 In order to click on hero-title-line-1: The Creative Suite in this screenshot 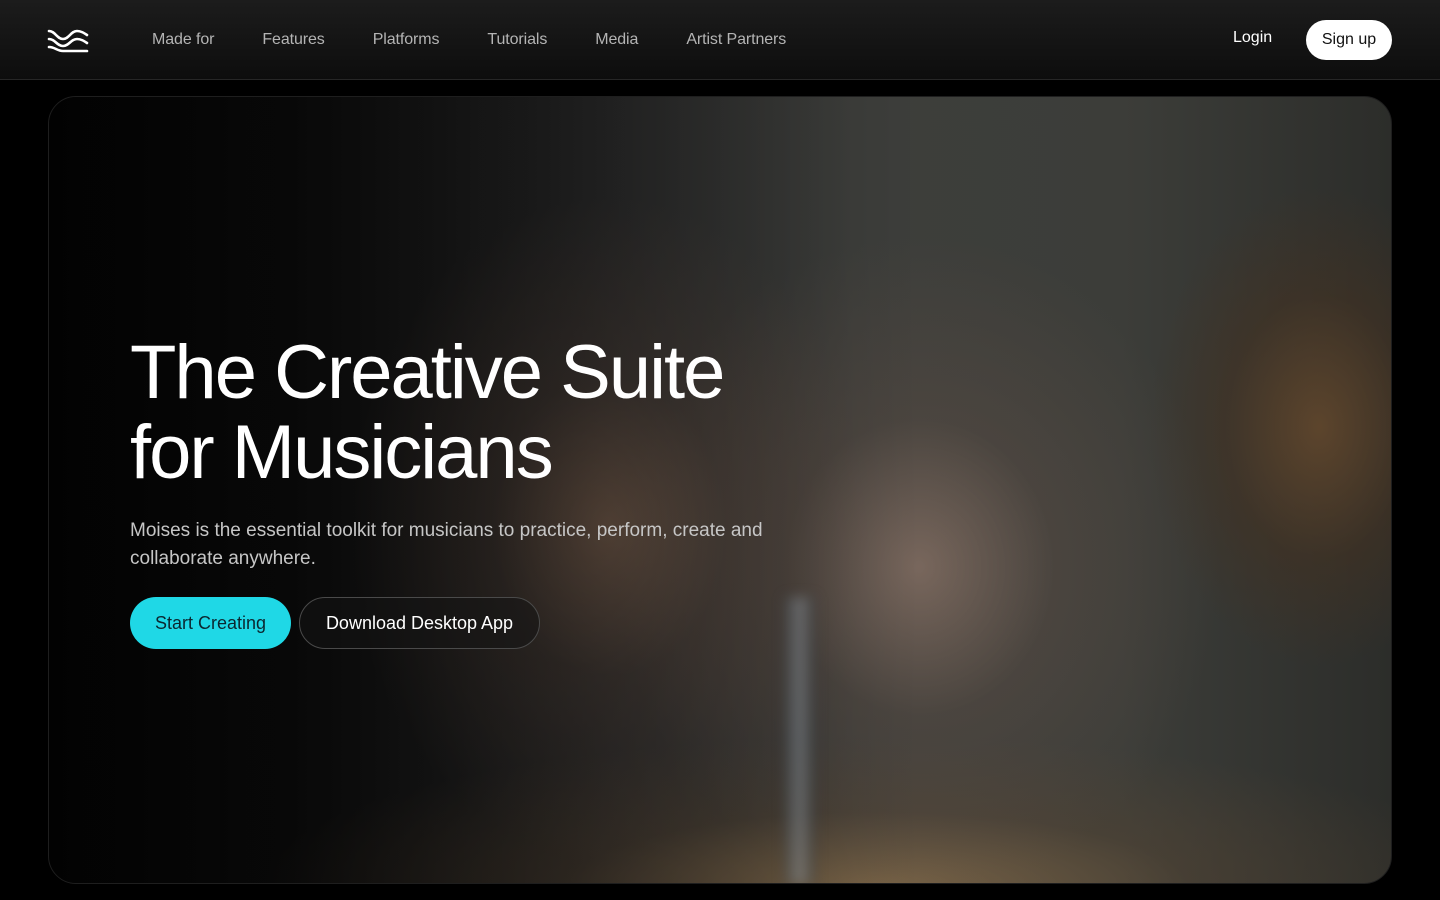, I will do `click(427, 372)`.